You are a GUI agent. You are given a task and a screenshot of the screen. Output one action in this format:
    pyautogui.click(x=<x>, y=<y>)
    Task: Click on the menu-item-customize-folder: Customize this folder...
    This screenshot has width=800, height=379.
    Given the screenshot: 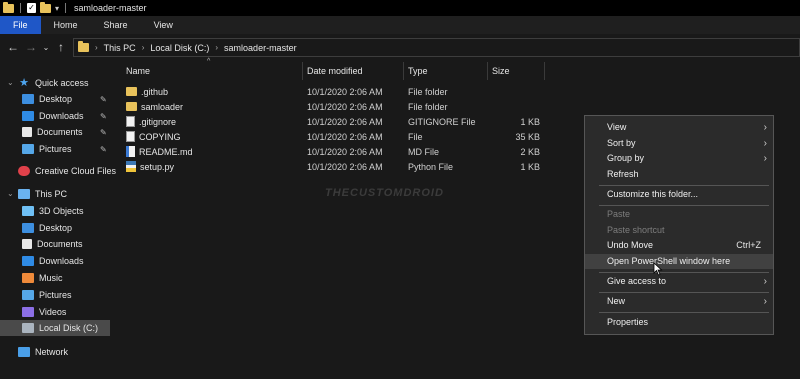 What is the action you would take?
    pyautogui.click(x=679, y=194)
    